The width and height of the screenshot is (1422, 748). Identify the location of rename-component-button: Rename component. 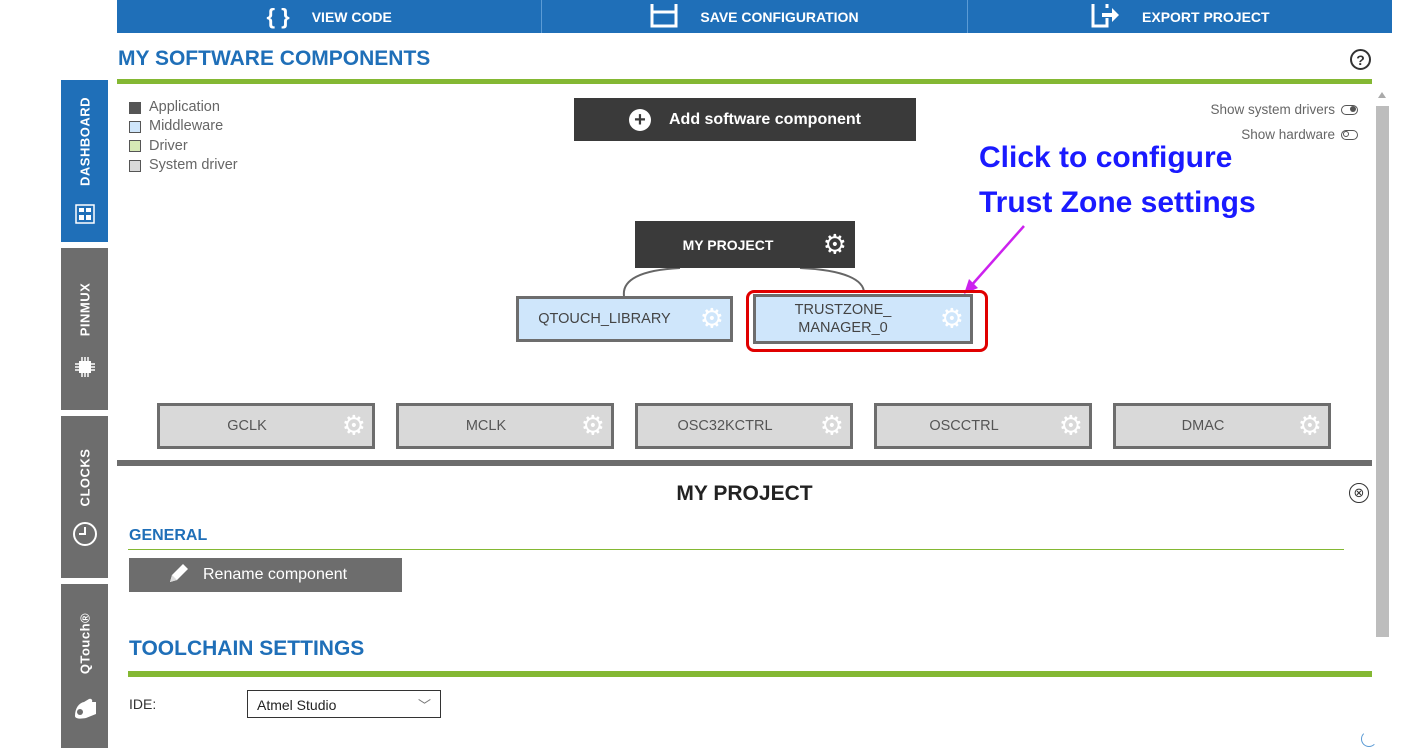
(265, 575).